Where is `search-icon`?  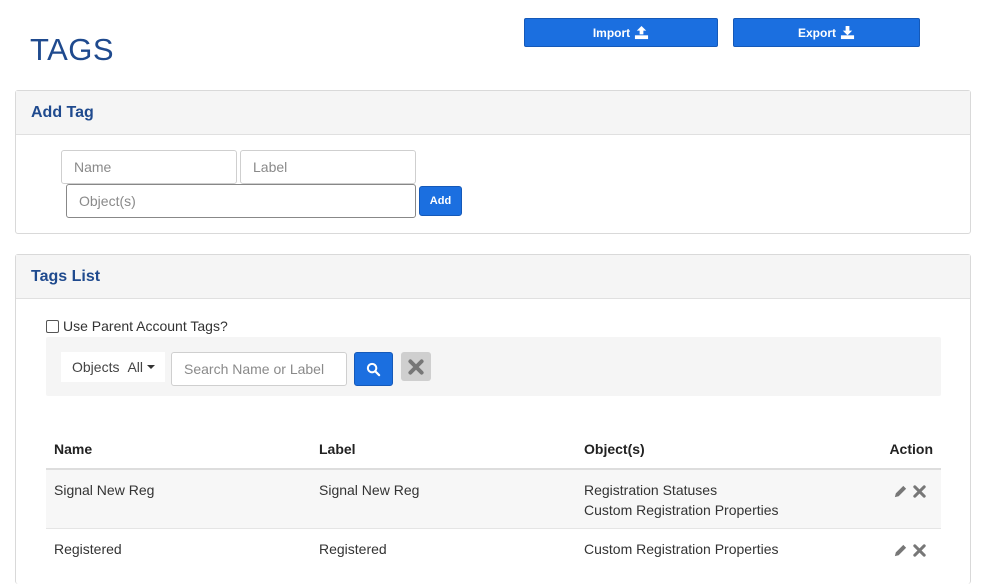 search-icon is located at coordinates (373, 369).